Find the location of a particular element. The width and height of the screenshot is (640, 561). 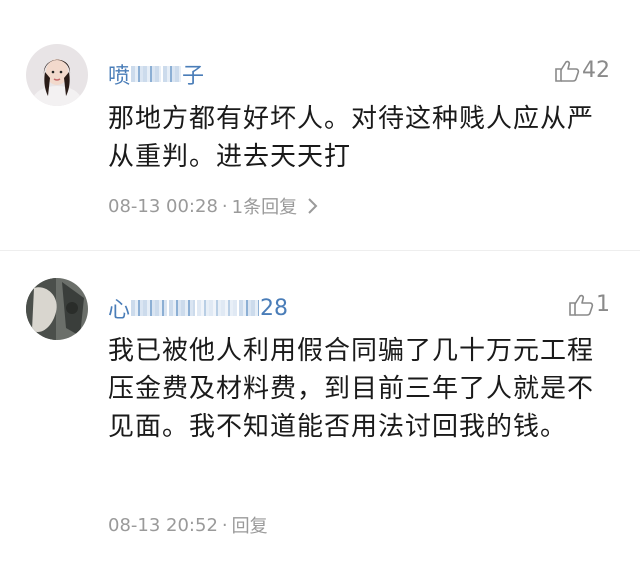

username-visible-start: 喷 is located at coordinates (119, 76).